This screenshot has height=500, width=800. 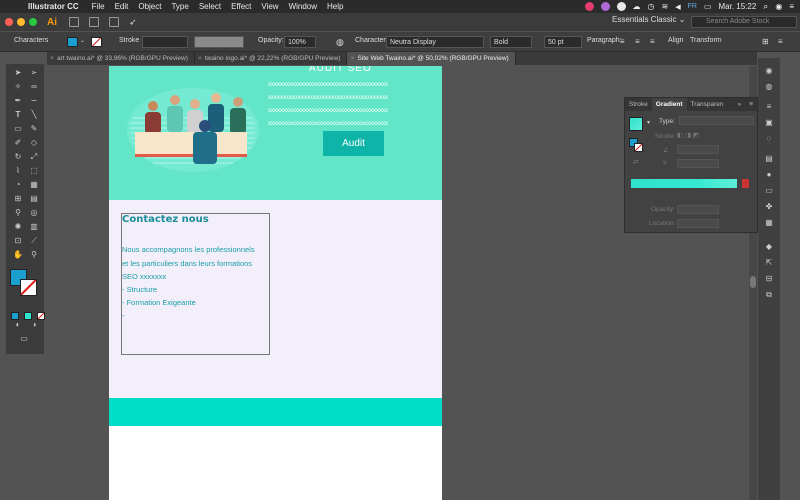 I want to click on align-left-icon: ≡, so click(x=622, y=41).